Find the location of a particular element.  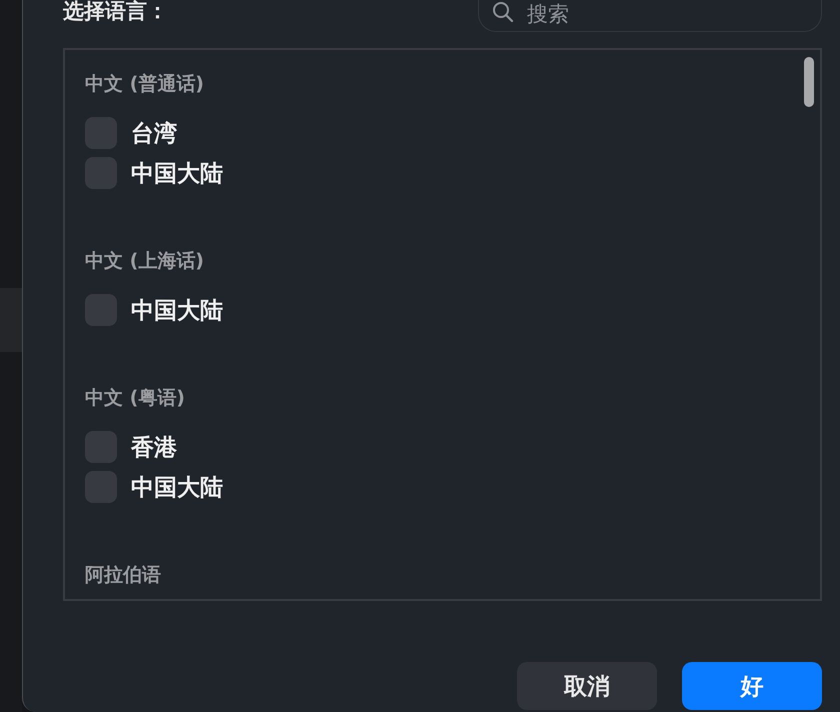

language-label: 台湾 is located at coordinates (154, 133).